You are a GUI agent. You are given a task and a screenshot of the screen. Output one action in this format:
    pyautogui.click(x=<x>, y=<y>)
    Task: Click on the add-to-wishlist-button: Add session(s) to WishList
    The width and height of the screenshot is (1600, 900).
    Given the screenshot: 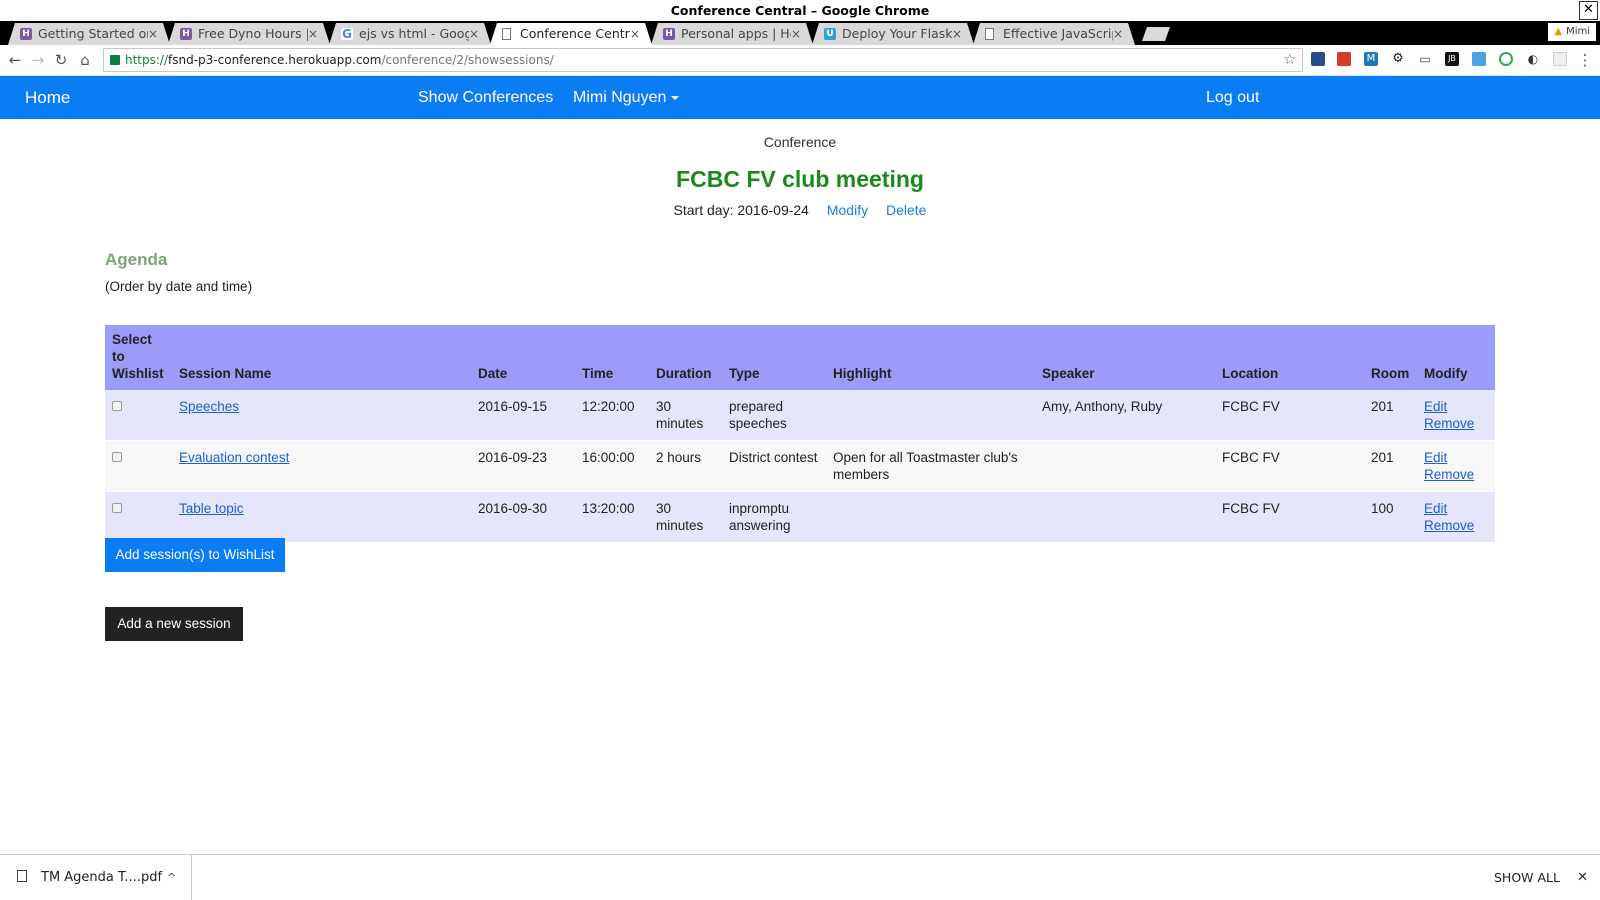 What is the action you would take?
    pyautogui.click(x=195, y=555)
    